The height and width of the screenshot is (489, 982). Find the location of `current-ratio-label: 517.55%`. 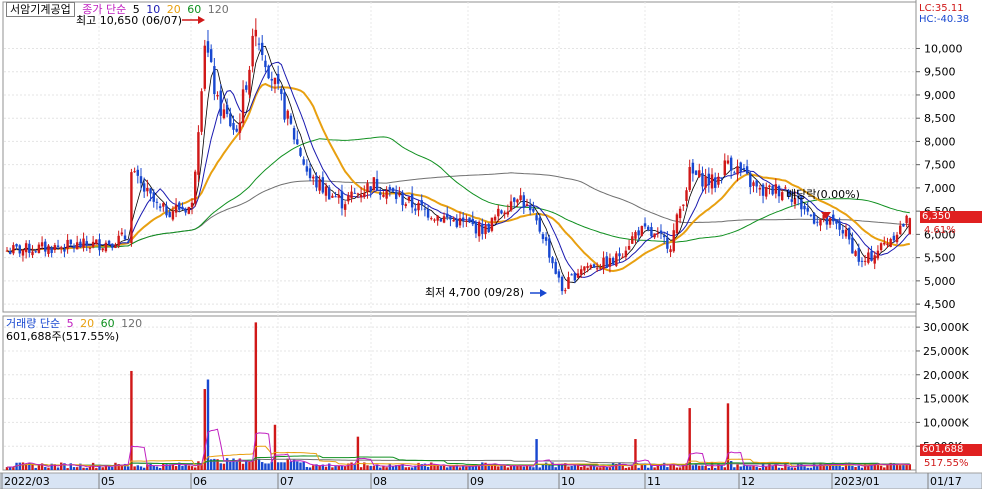

current-ratio-label: 517.55% is located at coordinates (946, 463).